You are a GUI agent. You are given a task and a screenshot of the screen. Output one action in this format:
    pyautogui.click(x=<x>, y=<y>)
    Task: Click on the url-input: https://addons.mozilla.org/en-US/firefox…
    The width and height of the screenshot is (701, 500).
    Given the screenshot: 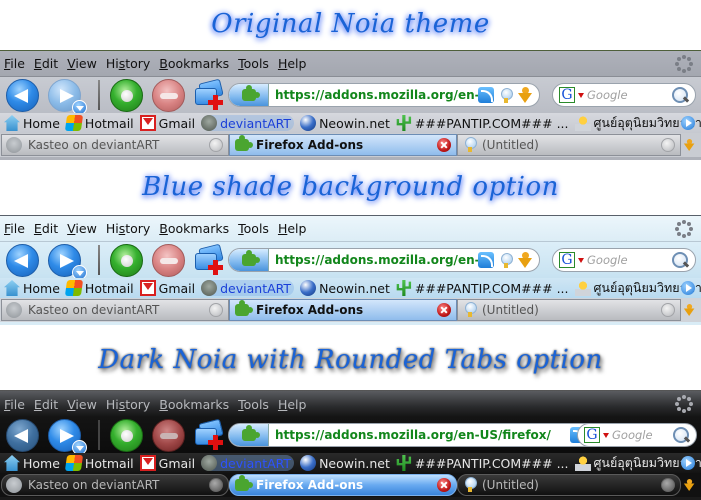 What is the action you would take?
    pyautogui.click(x=419, y=435)
    